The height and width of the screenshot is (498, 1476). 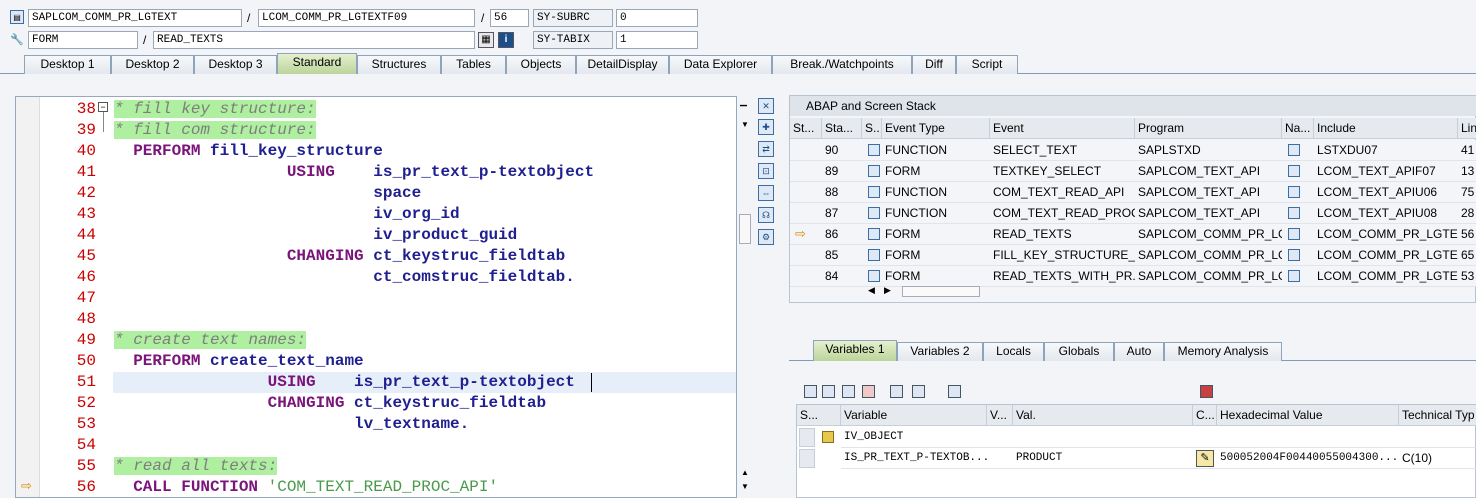 I want to click on tab-locals: Locals, so click(x=1013, y=351).